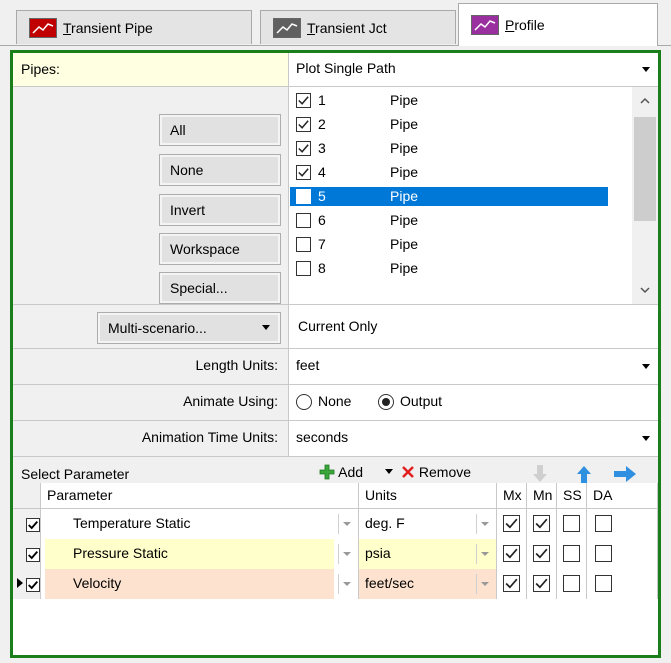 The image size is (671, 663). Describe the element at coordinates (220, 249) in the screenshot. I see `workspace-button: Workspace` at that location.